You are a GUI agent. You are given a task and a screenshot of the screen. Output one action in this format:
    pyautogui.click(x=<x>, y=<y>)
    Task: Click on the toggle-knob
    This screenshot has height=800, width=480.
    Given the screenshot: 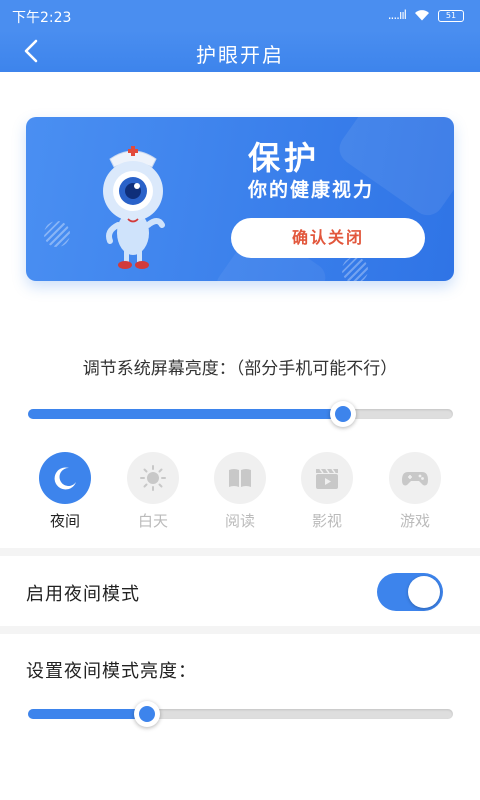 What is the action you would take?
    pyautogui.click(x=424, y=592)
    